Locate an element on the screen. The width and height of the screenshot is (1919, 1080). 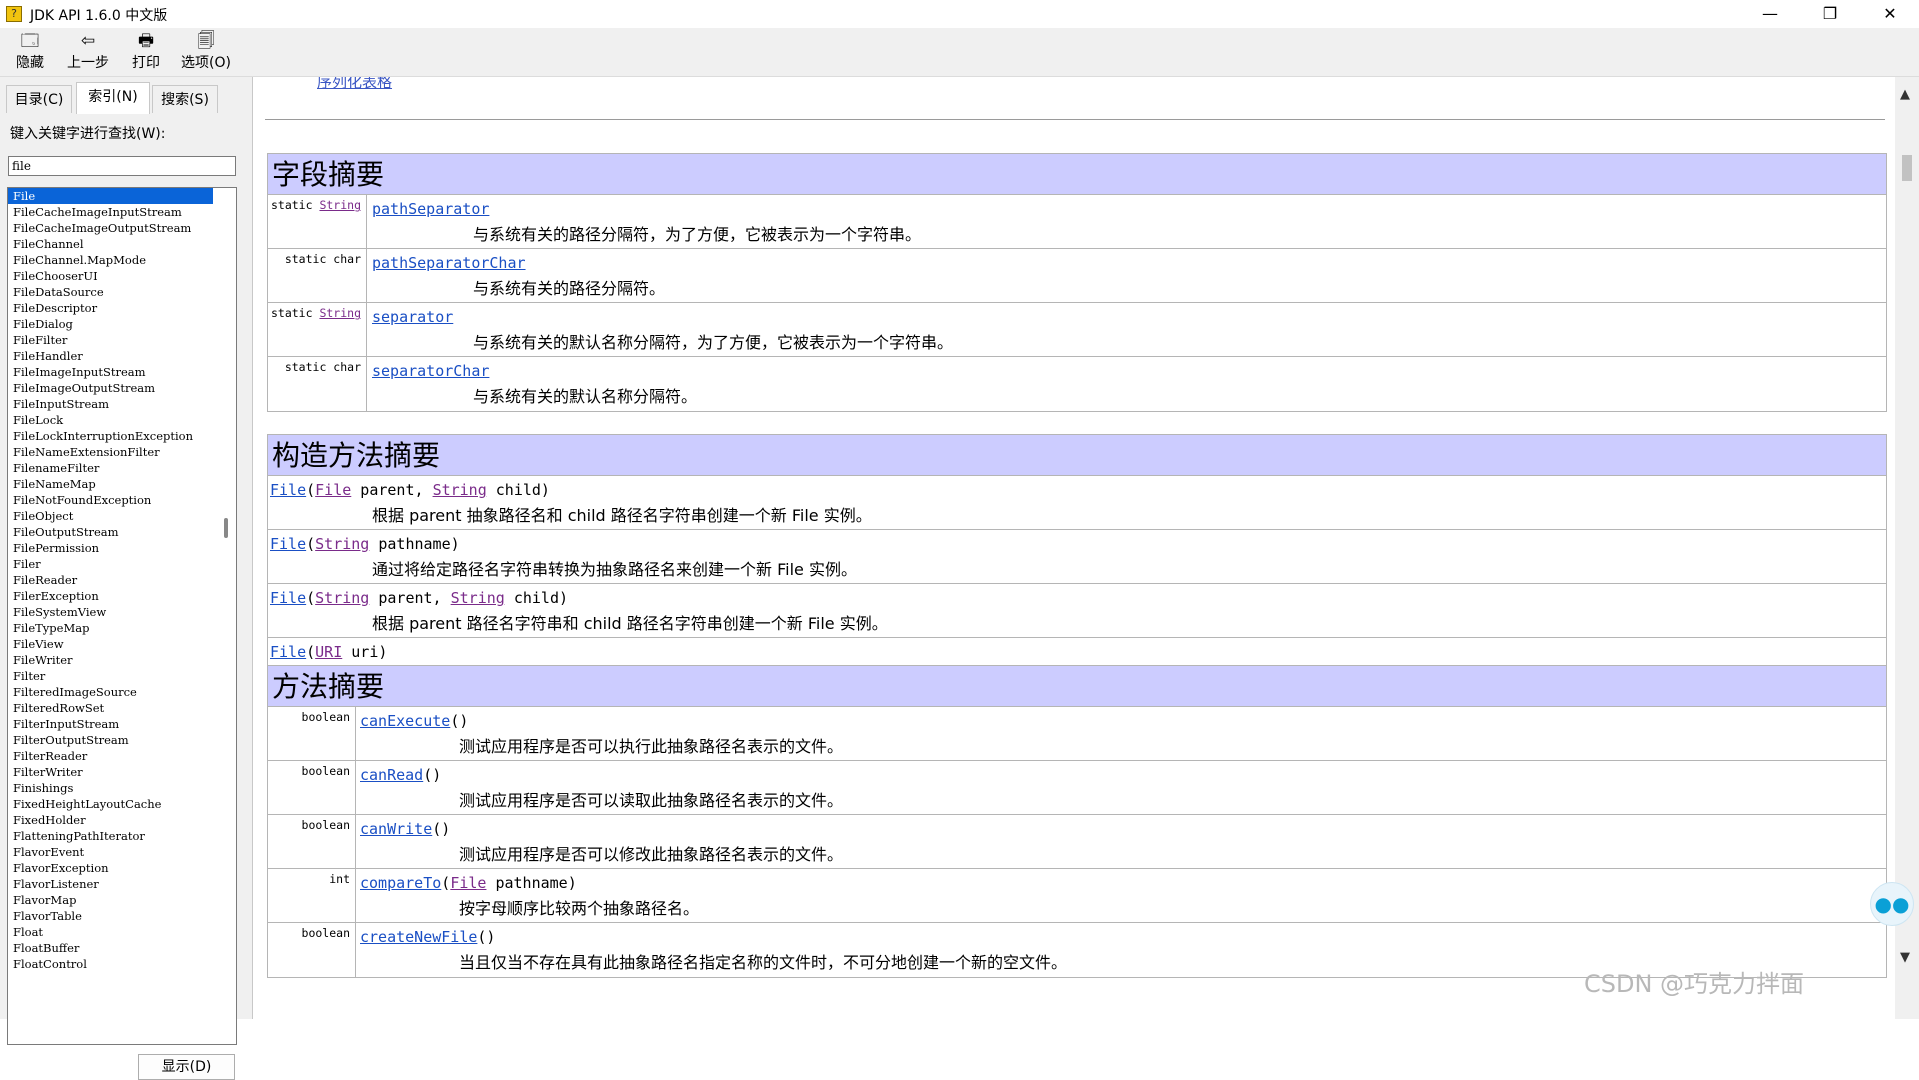
method-name-link: canWrite is located at coordinates (396, 829).